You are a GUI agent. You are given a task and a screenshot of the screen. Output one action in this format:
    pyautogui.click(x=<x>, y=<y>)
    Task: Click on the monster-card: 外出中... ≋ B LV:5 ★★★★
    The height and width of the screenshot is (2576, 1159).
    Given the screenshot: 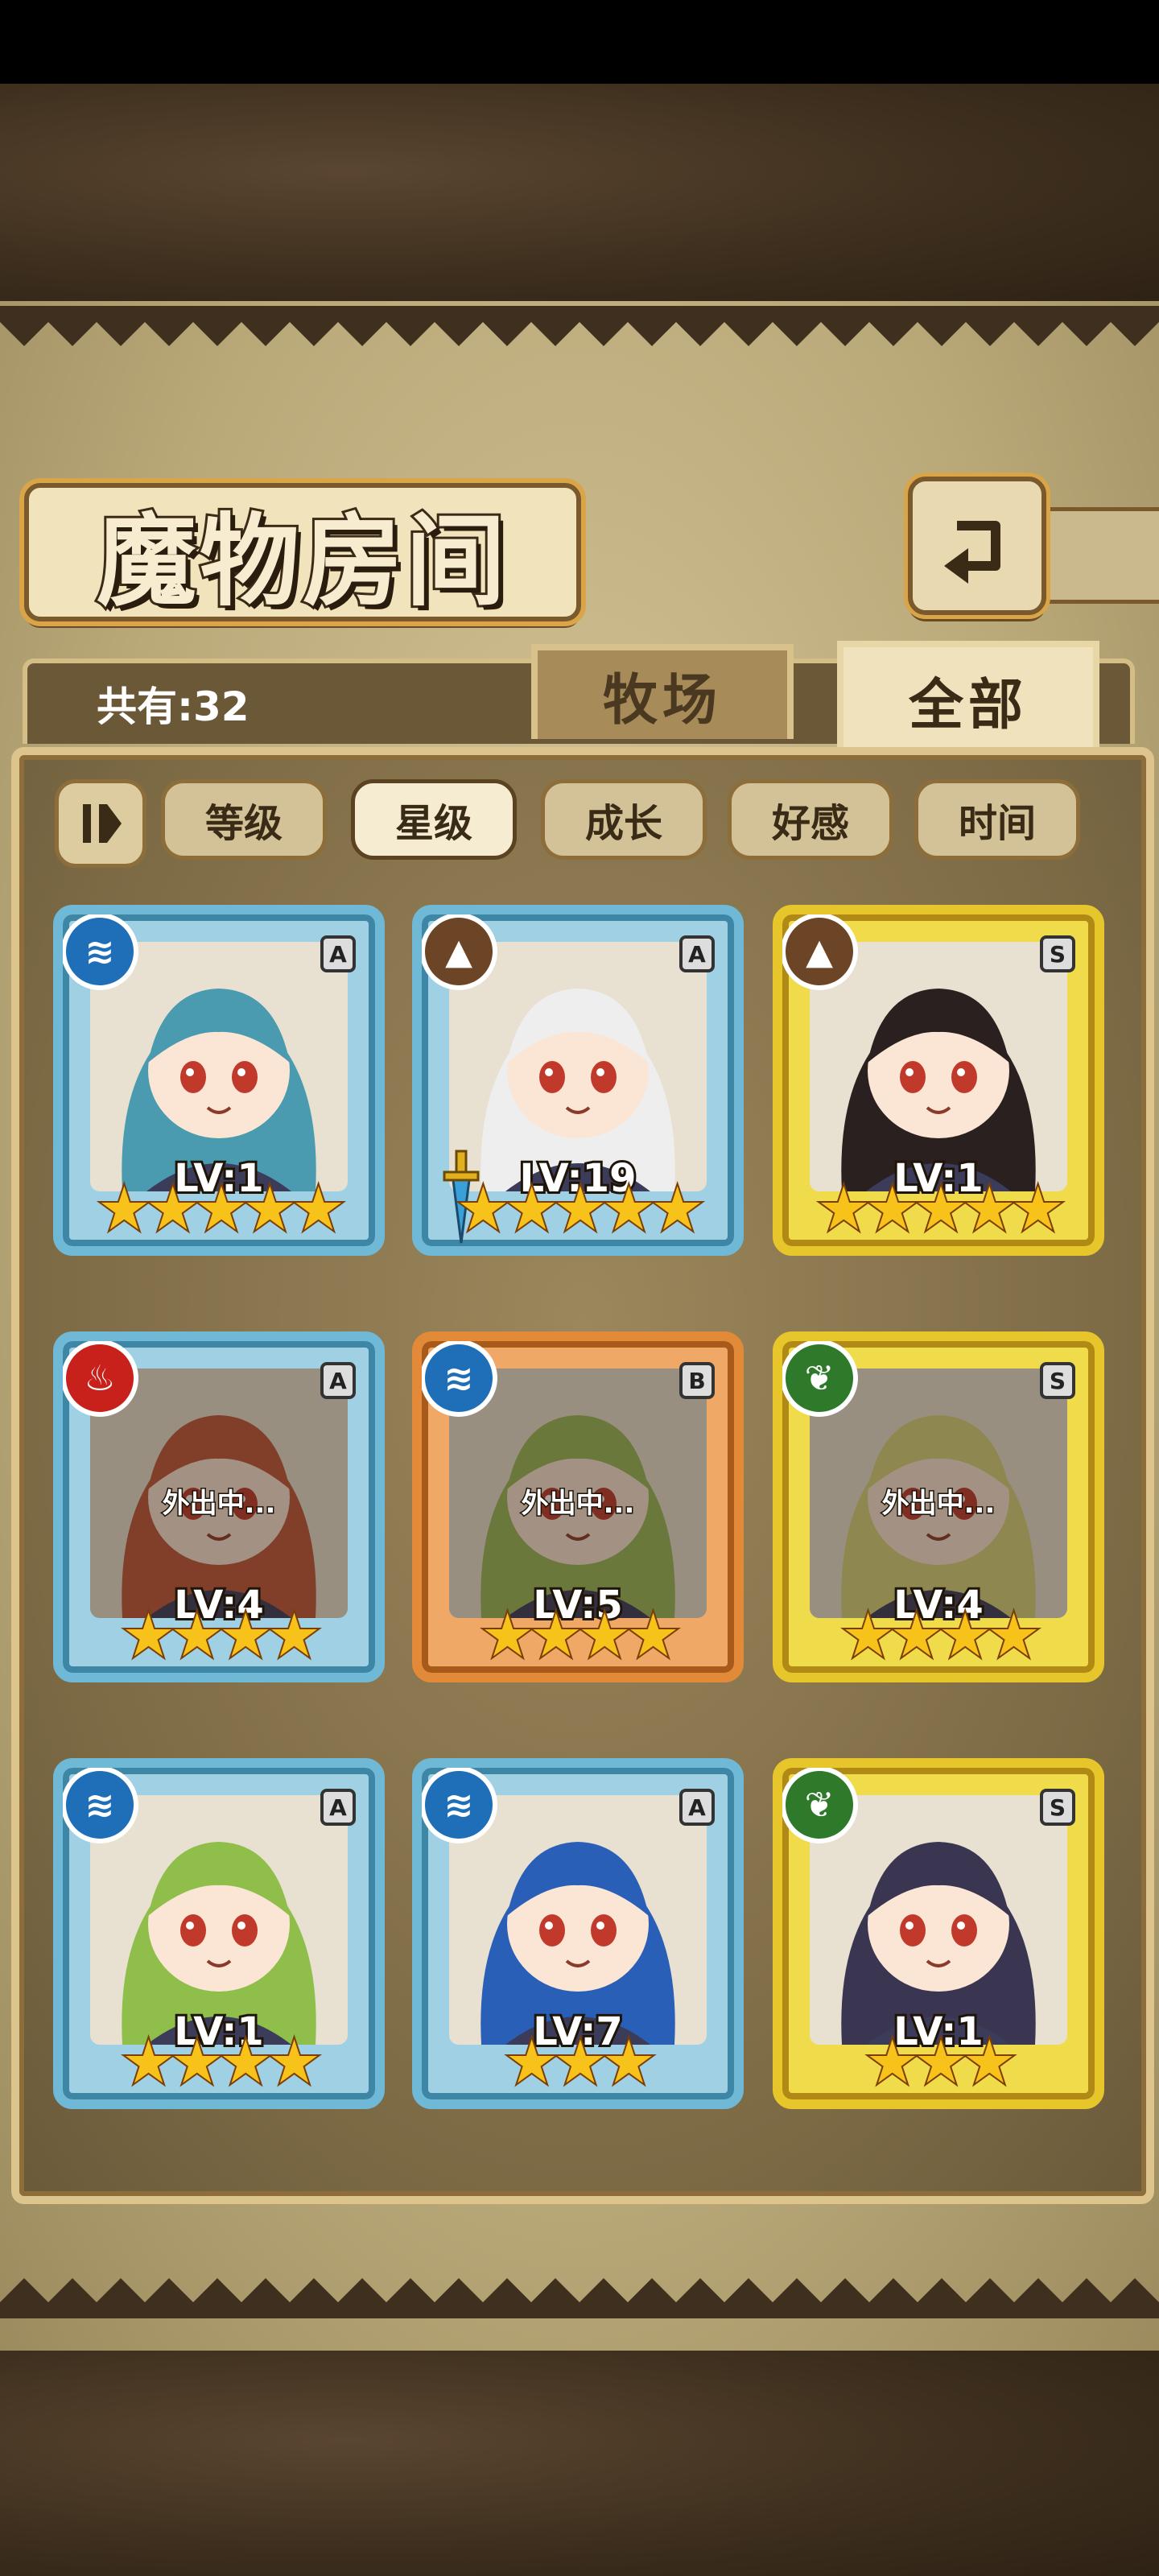 What is the action you would take?
    pyautogui.click(x=578, y=1506)
    